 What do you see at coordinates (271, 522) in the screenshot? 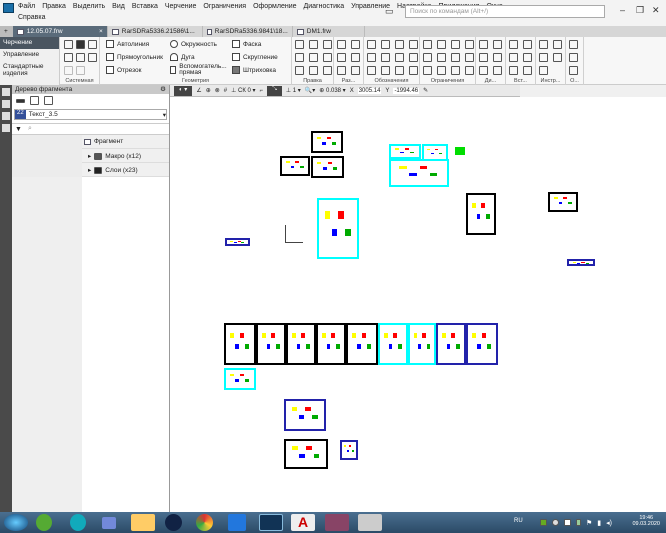
I see `kompas-taskbar-icon` at bounding box center [271, 522].